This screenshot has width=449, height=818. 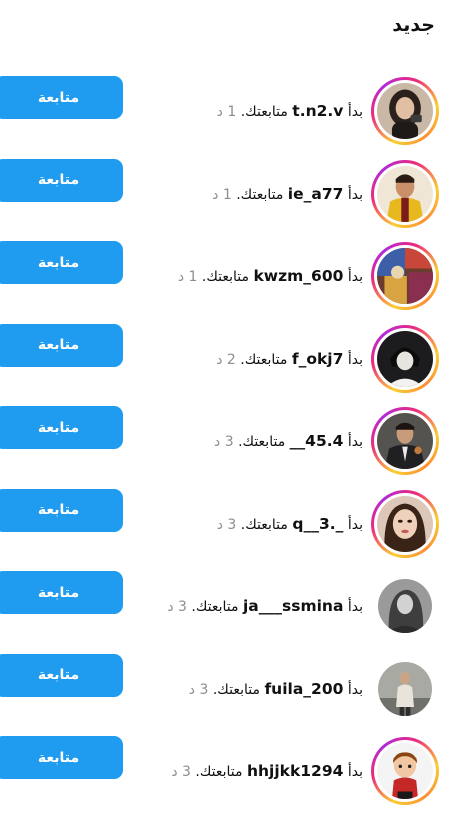 I want to click on username-link: ie_a77, so click(x=316, y=194).